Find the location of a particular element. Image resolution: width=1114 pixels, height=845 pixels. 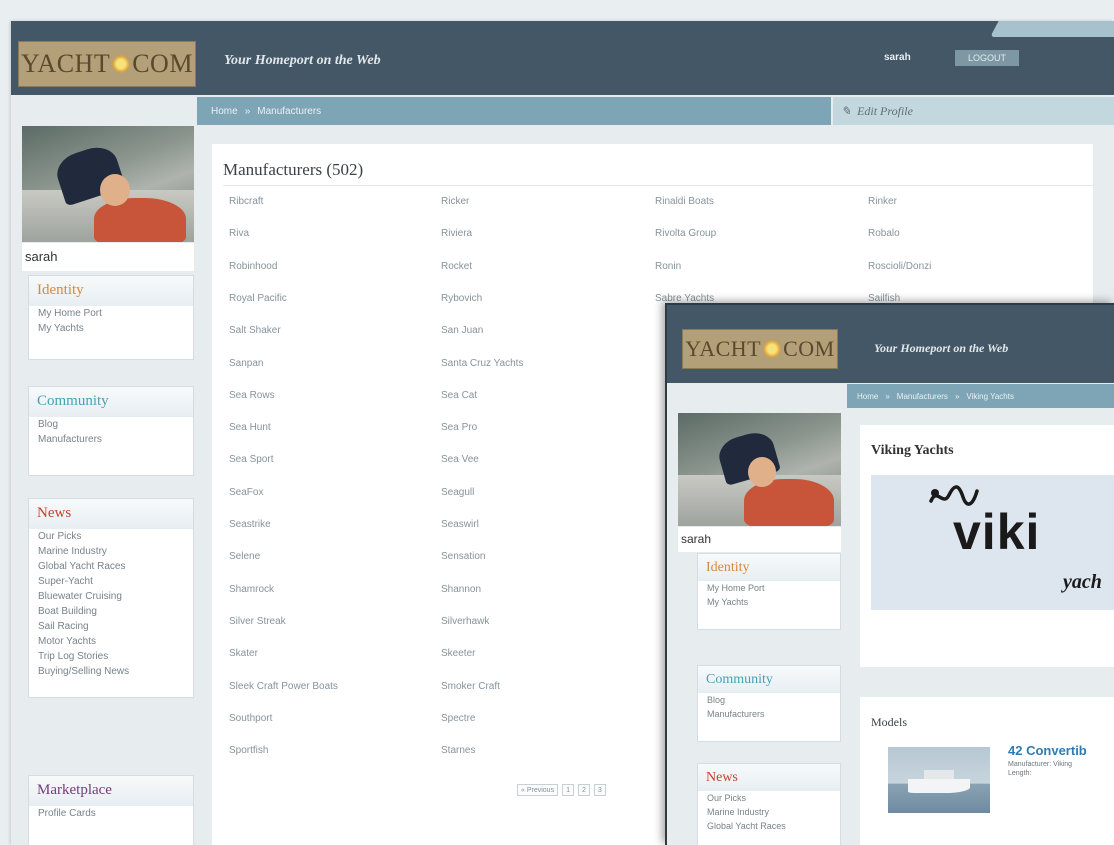

manufacturer-link: Spectre is located at coordinates (458, 718).